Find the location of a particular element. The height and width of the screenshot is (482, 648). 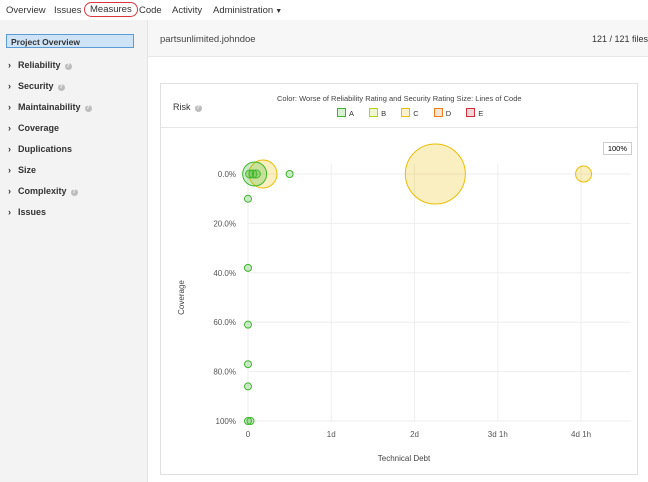

file-count: 121 / 121 files is located at coordinates (619, 39).